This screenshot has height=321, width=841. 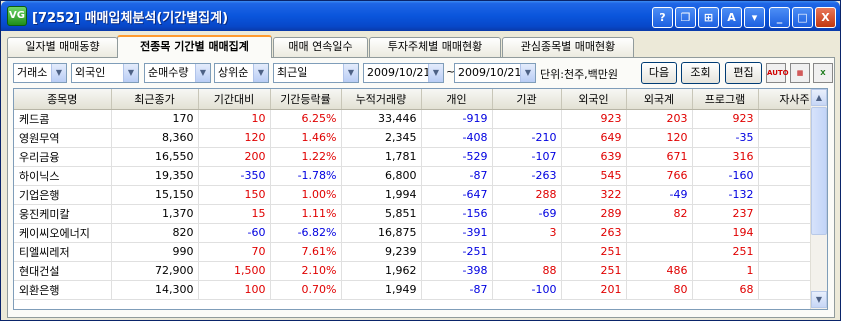 What do you see at coordinates (527, 73) in the screenshot?
I see `calendar-dropdown-icon: ▼` at bounding box center [527, 73].